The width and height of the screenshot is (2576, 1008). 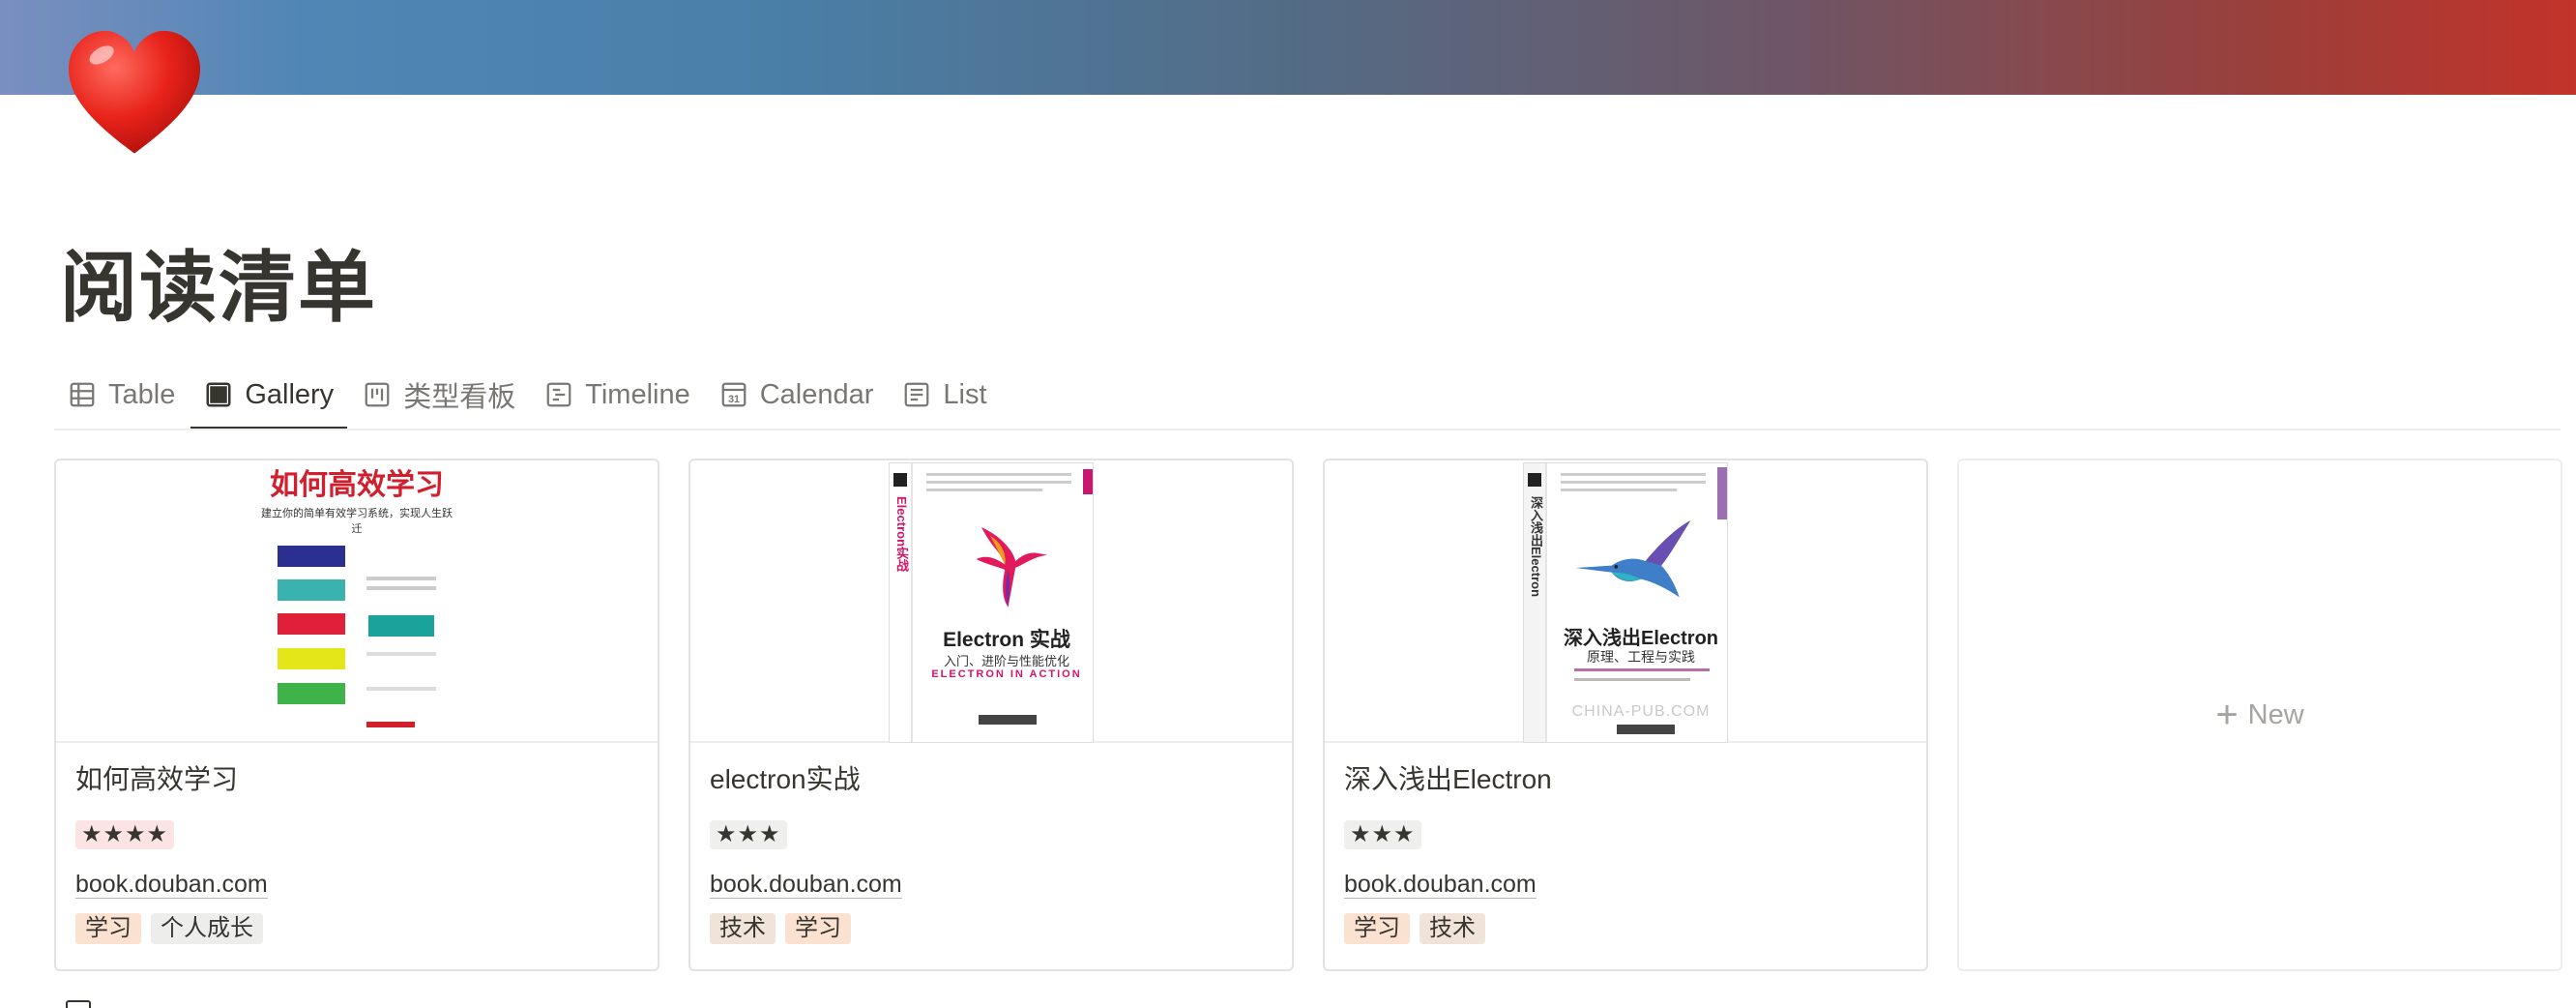 I want to click on list-icon, so click(x=917, y=394).